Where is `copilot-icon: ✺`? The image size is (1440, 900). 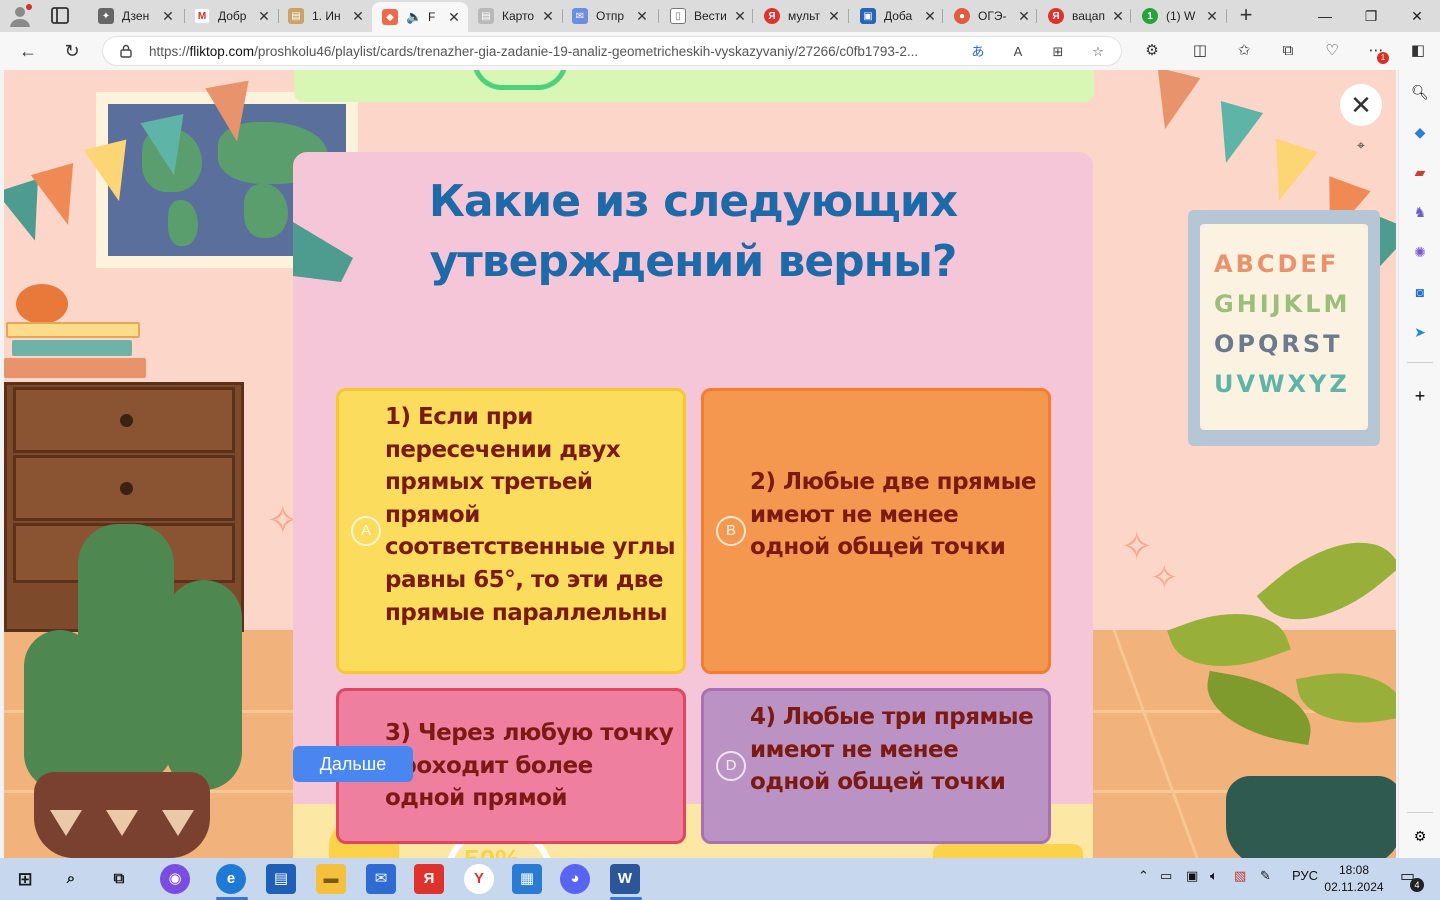 copilot-icon: ✺ is located at coordinates (1420, 252).